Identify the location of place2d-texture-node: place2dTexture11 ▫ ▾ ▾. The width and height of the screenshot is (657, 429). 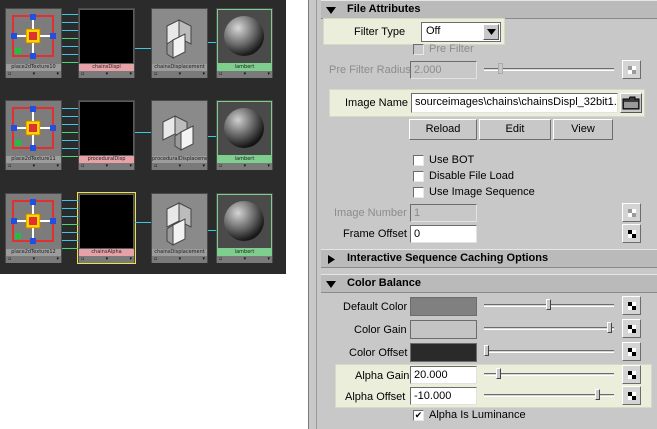
(33, 135).